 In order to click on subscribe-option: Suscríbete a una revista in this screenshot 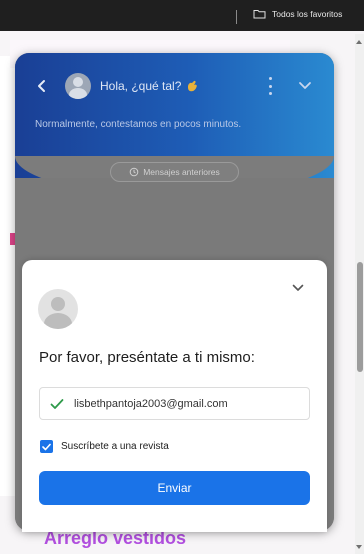, I will do `click(104, 446)`.